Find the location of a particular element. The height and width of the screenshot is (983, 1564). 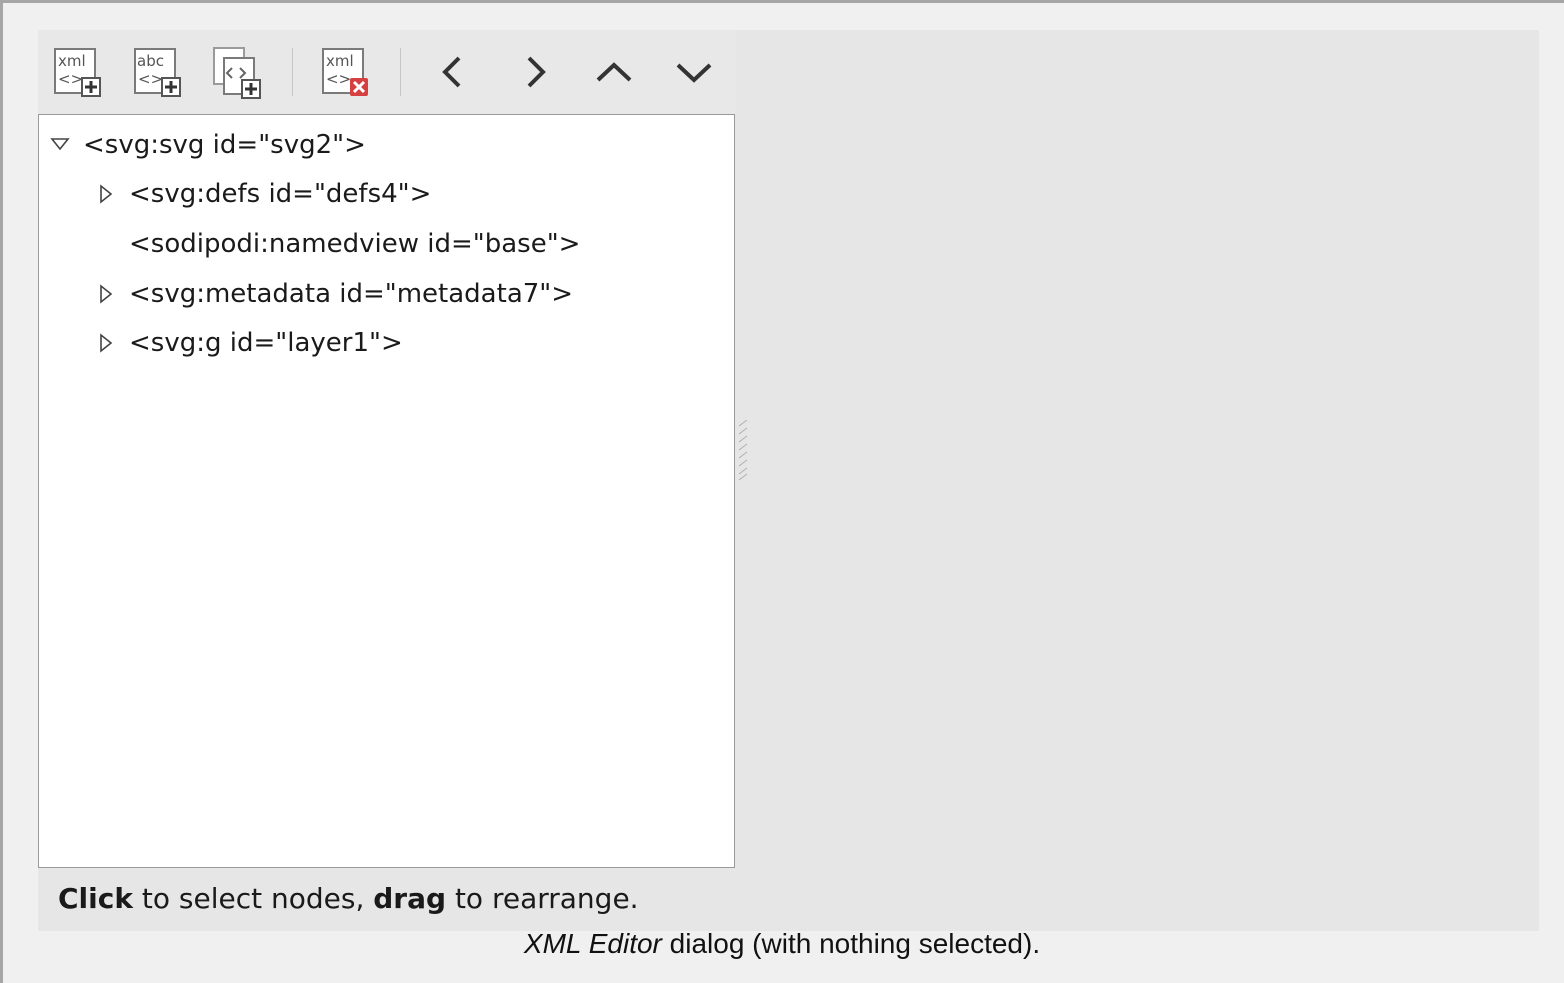

xml-delete-icon: xml <> is located at coordinates (345, 72).